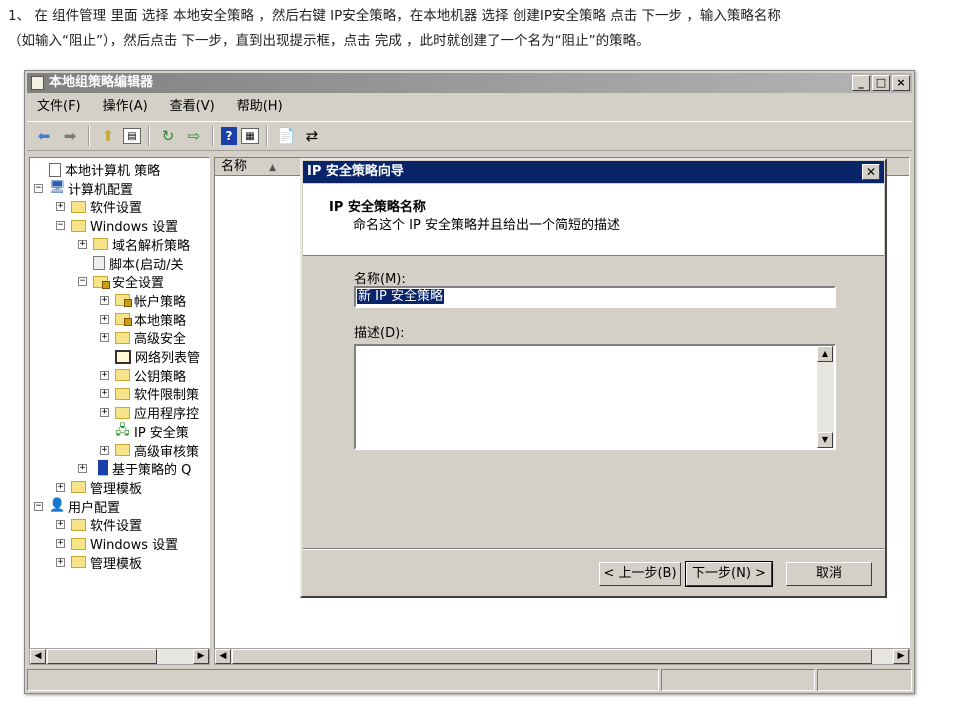 Image resolution: width=968 pixels, height=715 pixels. I want to click on refresh-icon: ↻, so click(168, 136).